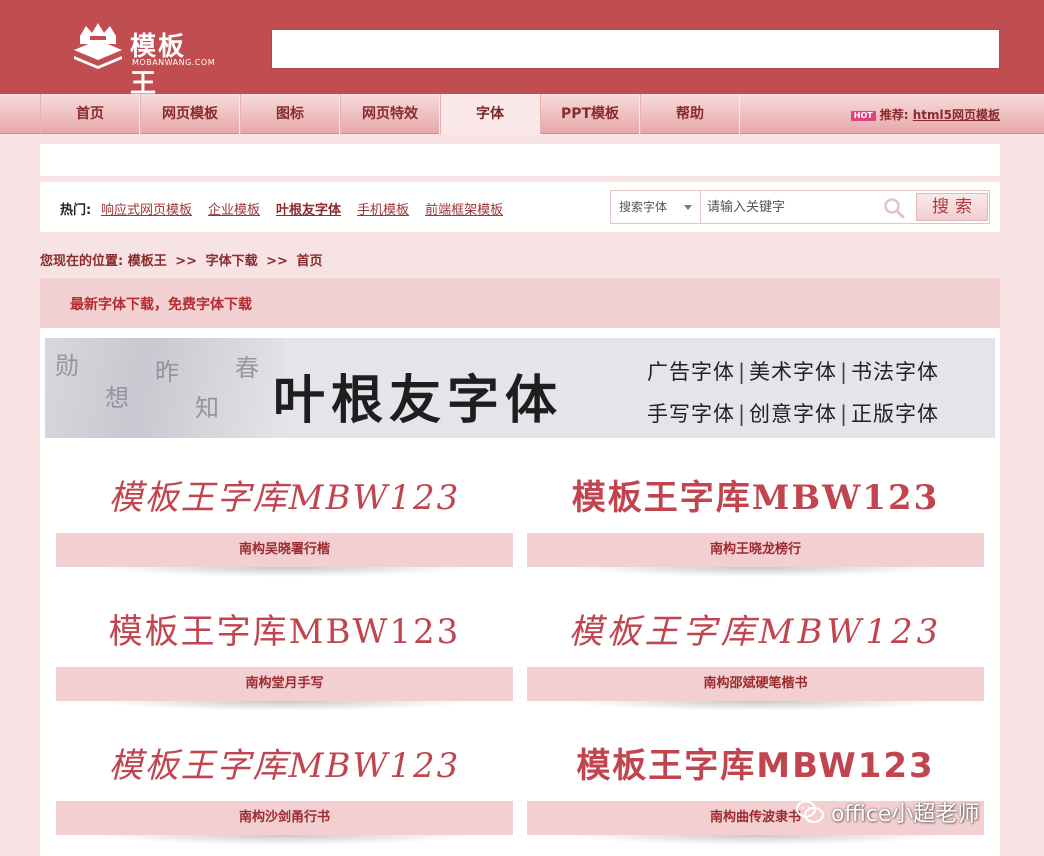  What do you see at coordinates (520, 160) in the screenshot?
I see `ad-bar` at bounding box center [520, 160].